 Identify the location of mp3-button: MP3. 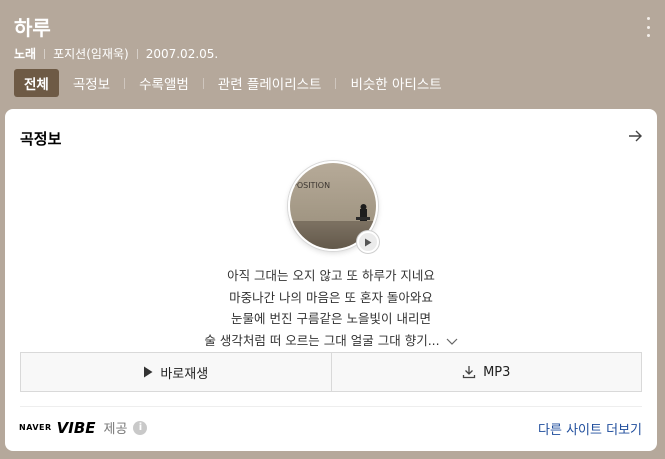
(486, 372).